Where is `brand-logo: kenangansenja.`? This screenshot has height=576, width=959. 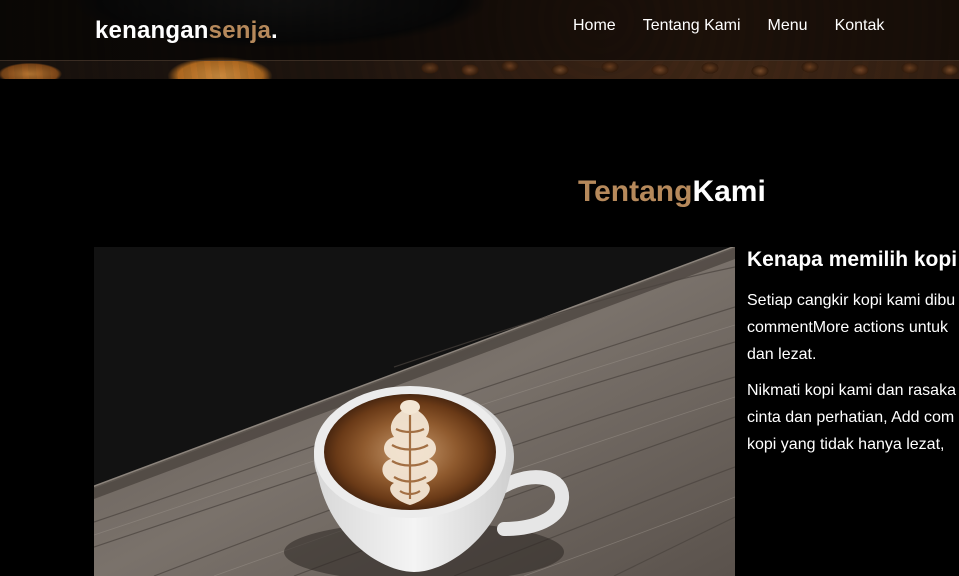 brand-logo: kenangansenja. is located at coordinates (186, 31).